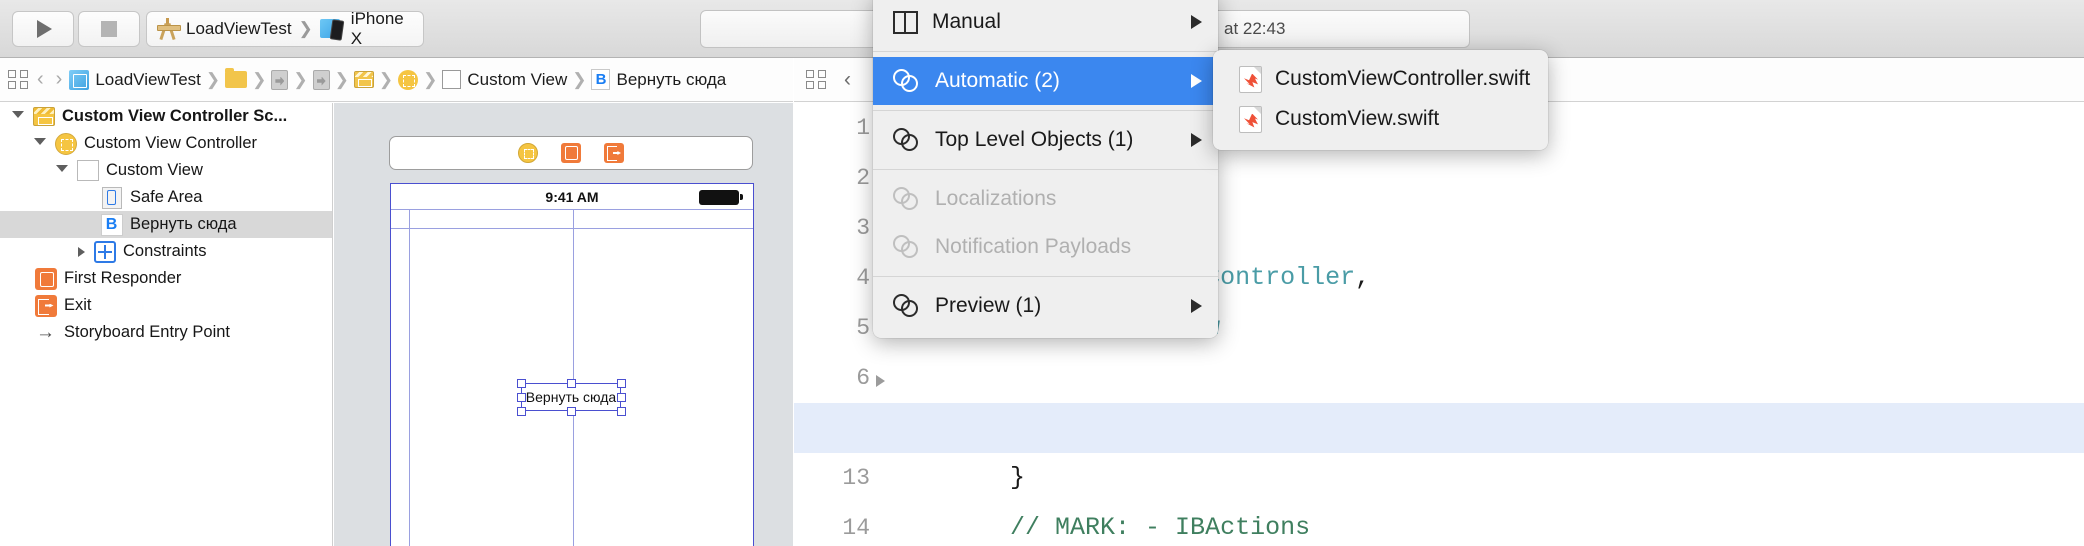 This screenshot has width=2084, height=546. I want to click on venn-icon, so click(907, 306).